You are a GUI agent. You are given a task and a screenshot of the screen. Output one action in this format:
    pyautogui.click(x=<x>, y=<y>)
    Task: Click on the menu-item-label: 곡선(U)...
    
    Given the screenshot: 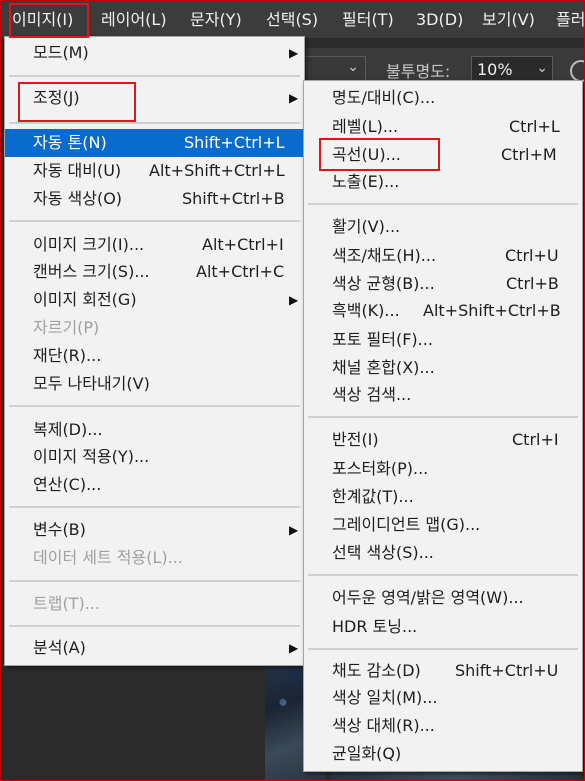 What is the action you would take?
    pyautogui.click(x=366, y=154)
    